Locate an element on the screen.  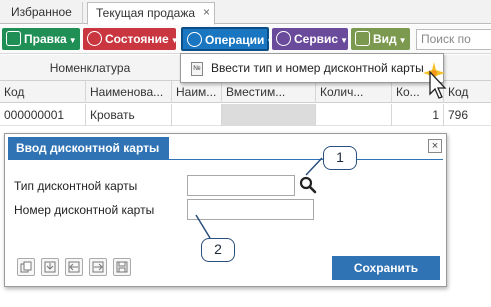
export-icon is located at coordinates (98, 267).